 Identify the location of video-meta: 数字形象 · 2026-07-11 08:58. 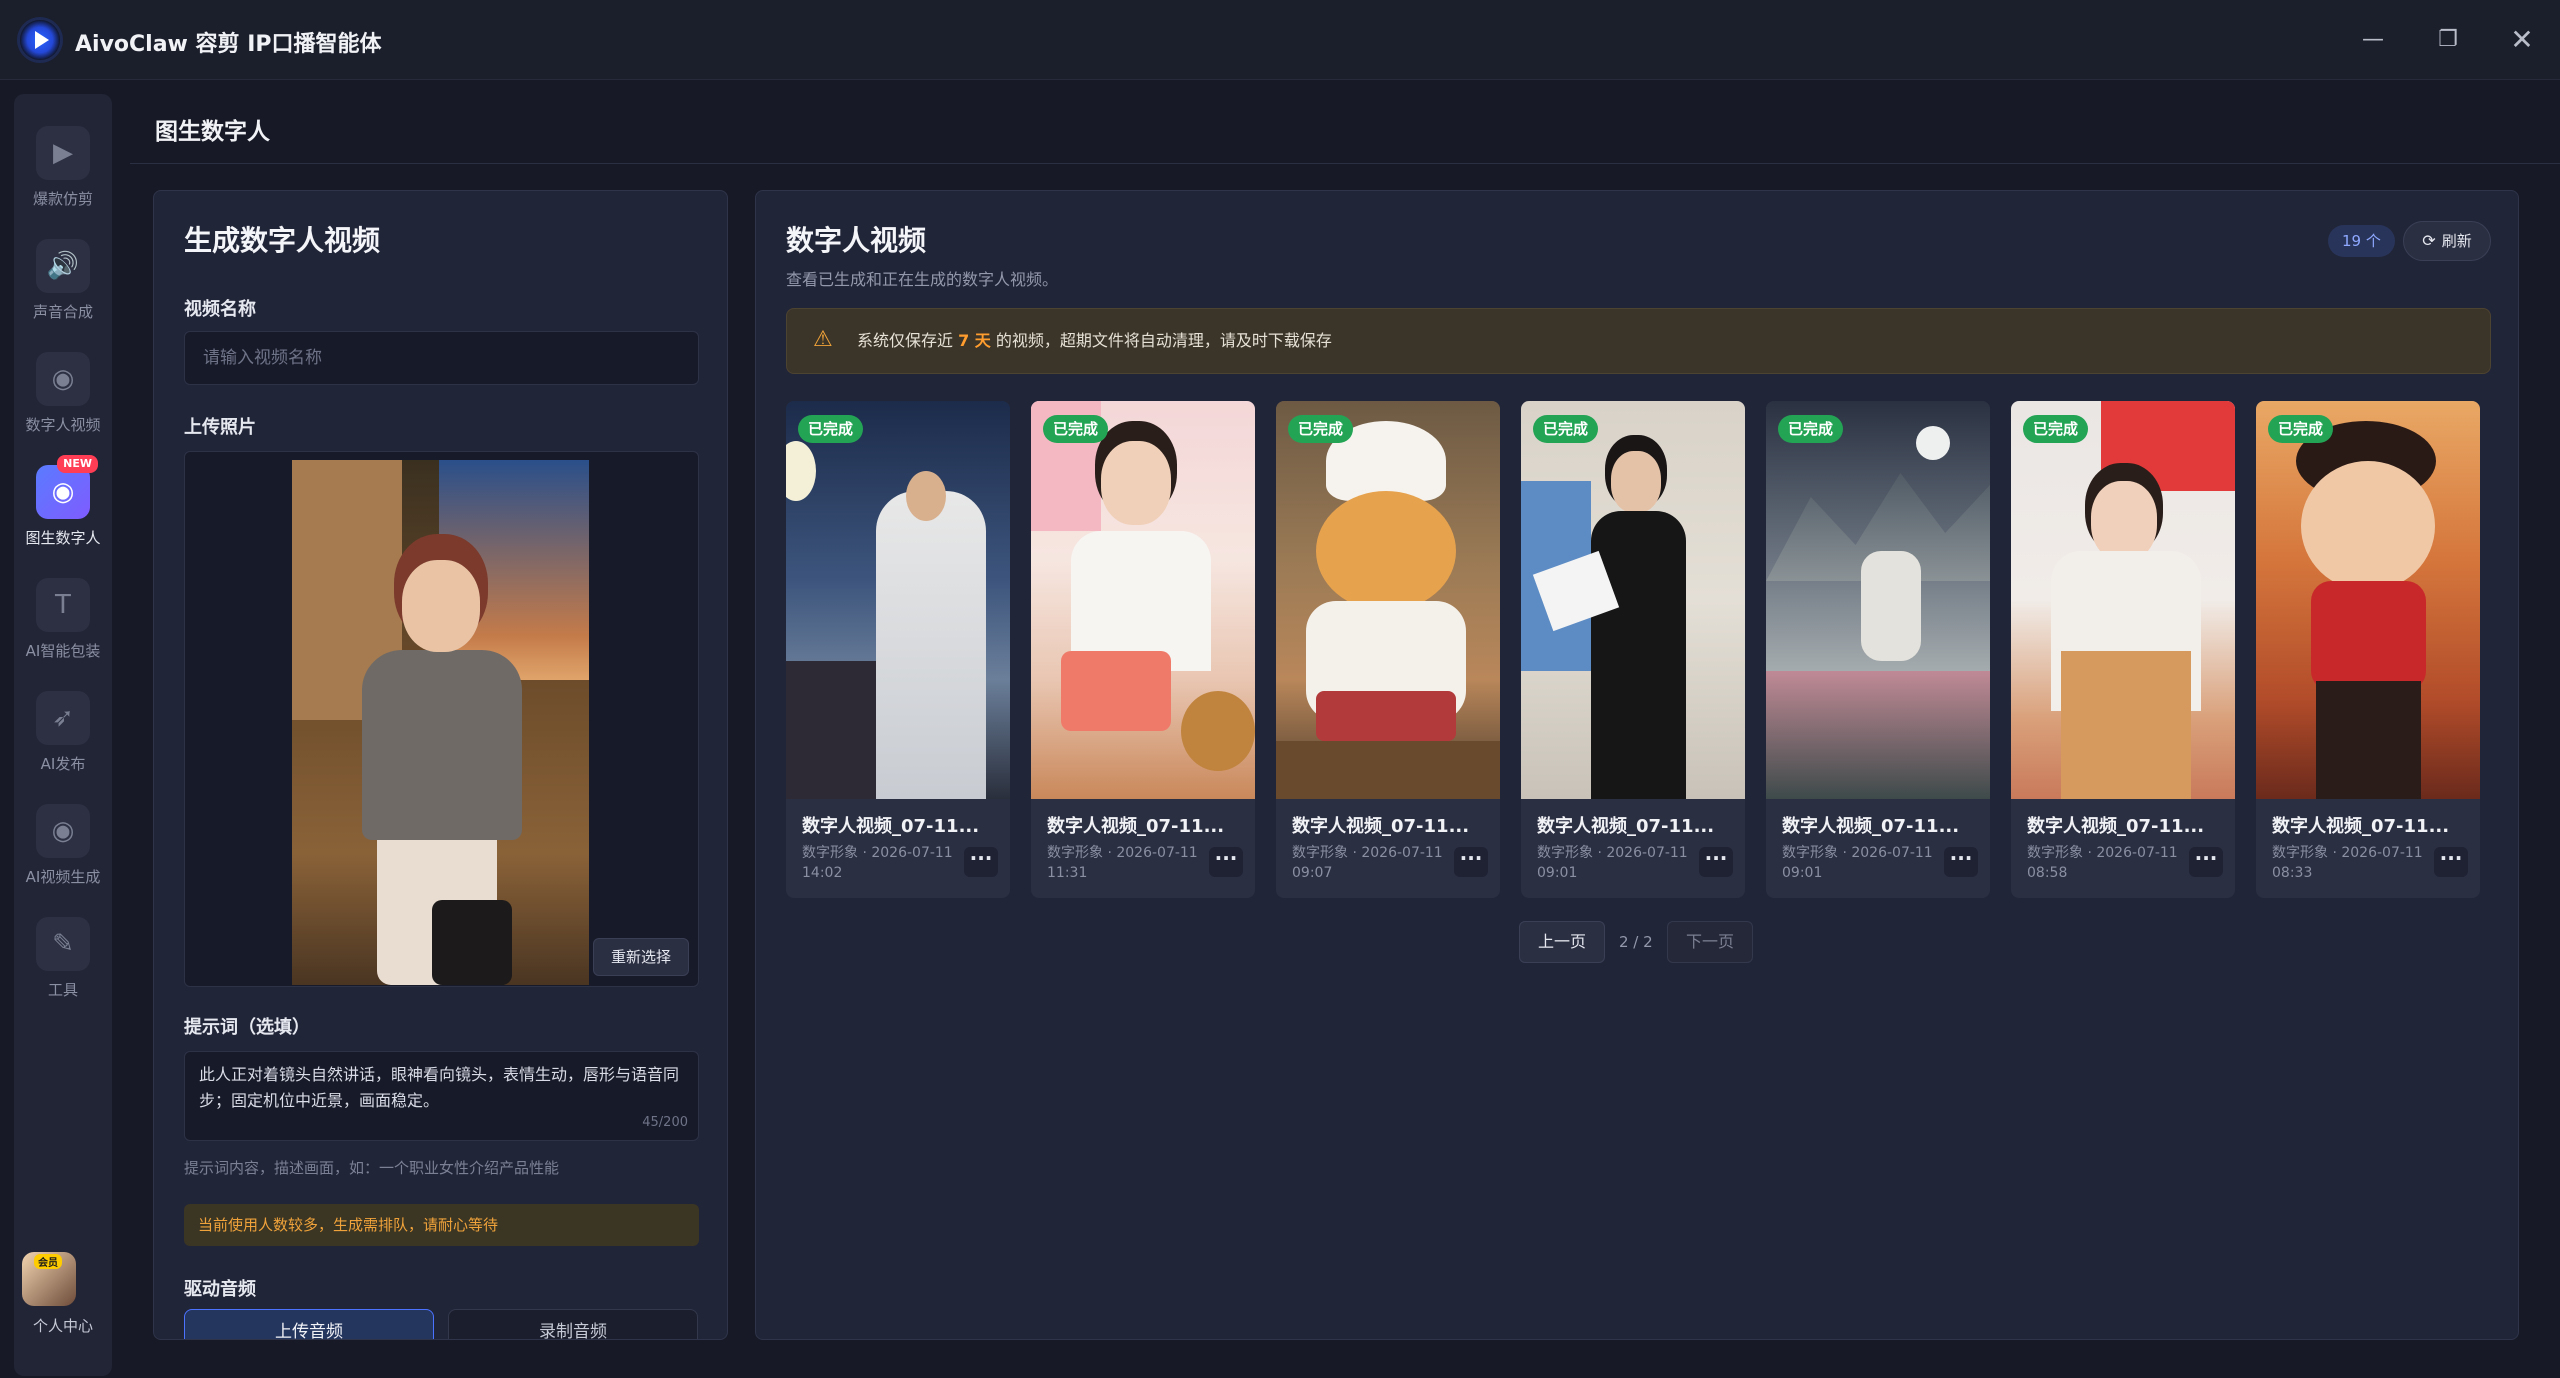
(2107, 863).